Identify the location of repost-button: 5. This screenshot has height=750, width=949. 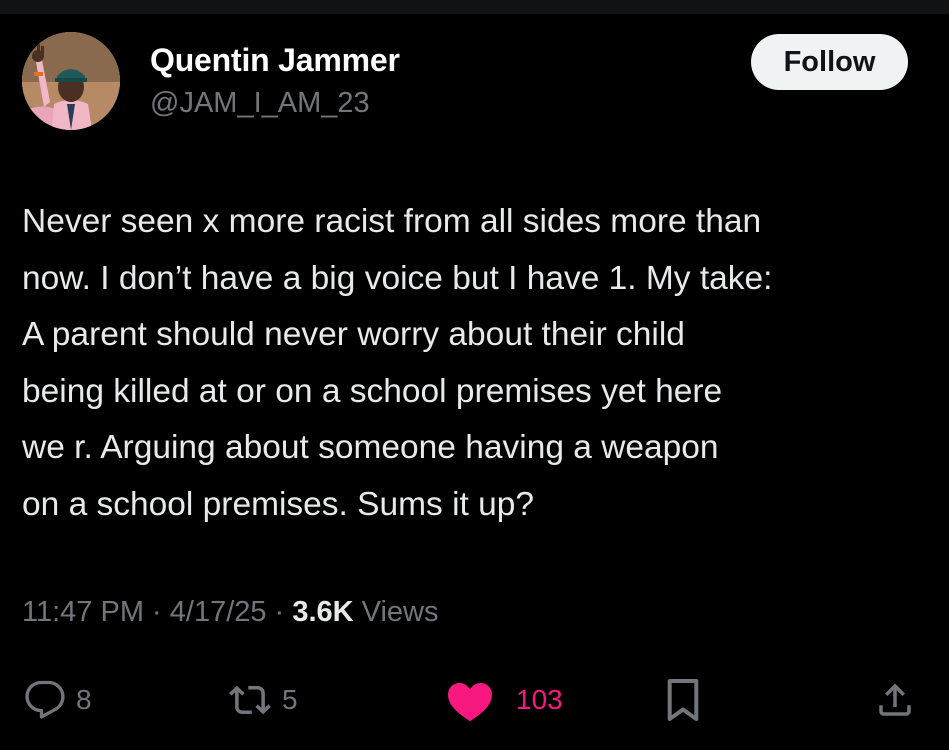
(263, 700).